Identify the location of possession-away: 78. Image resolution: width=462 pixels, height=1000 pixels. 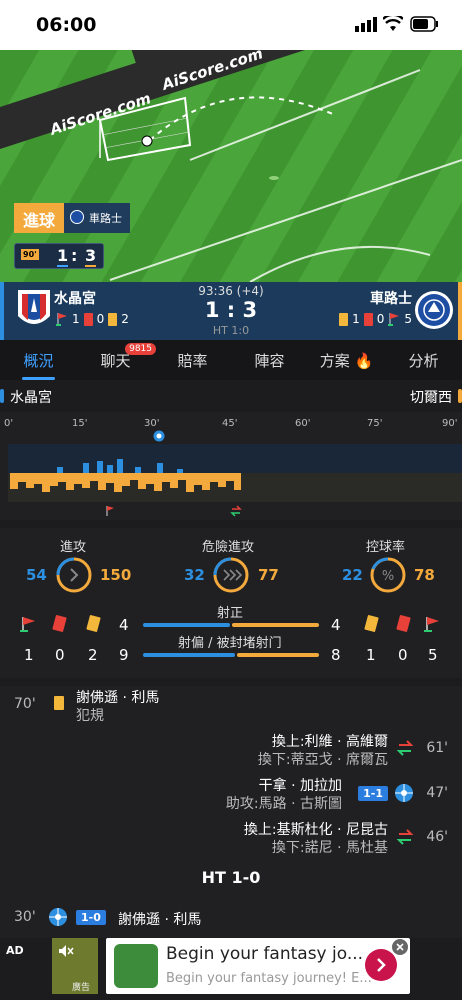
(424, 575).